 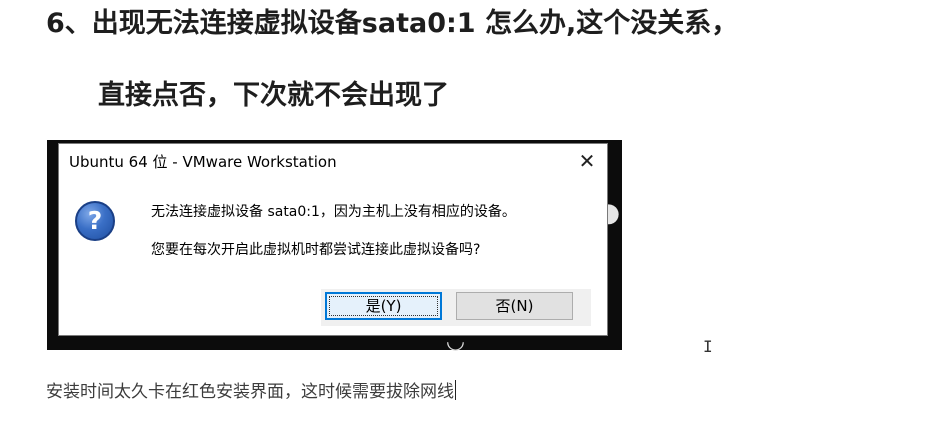 I want to click on dialog-title: Ubuntu 64 位 - VMware Workstation, so click(x=203, y=162).